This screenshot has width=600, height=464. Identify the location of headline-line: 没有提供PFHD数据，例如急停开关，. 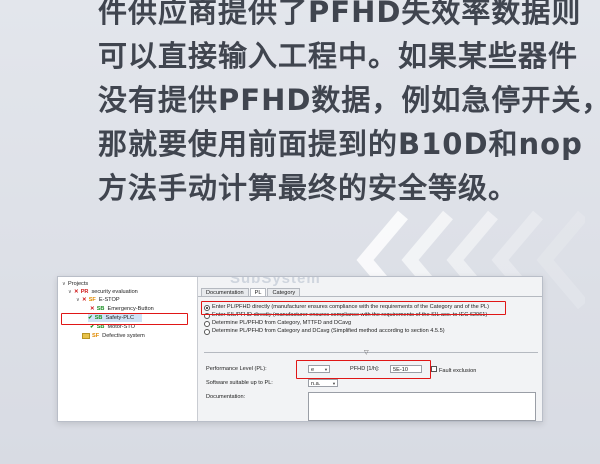
(349, 100).